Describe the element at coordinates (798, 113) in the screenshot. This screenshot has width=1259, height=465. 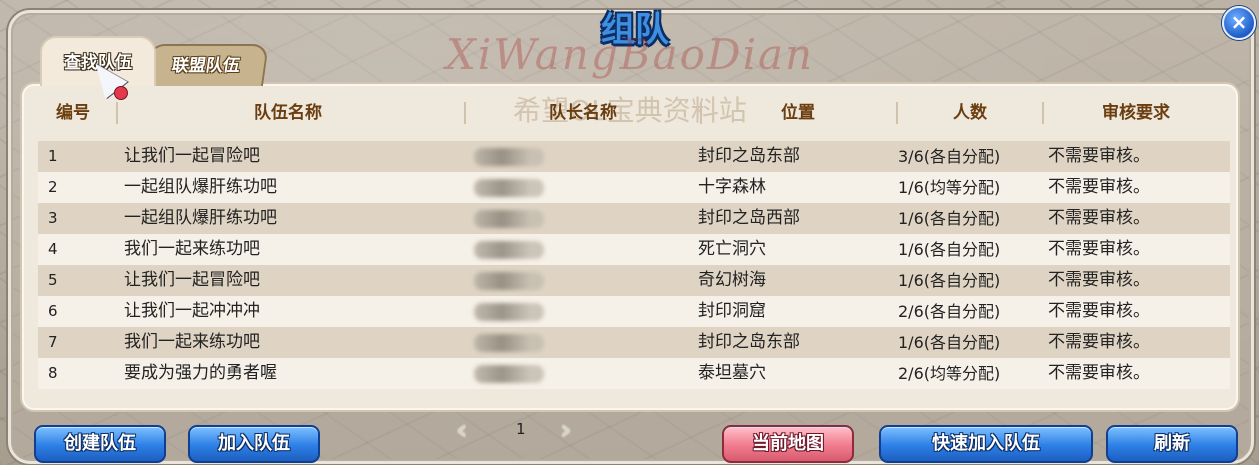
I see `header-location: 位置` at that location.